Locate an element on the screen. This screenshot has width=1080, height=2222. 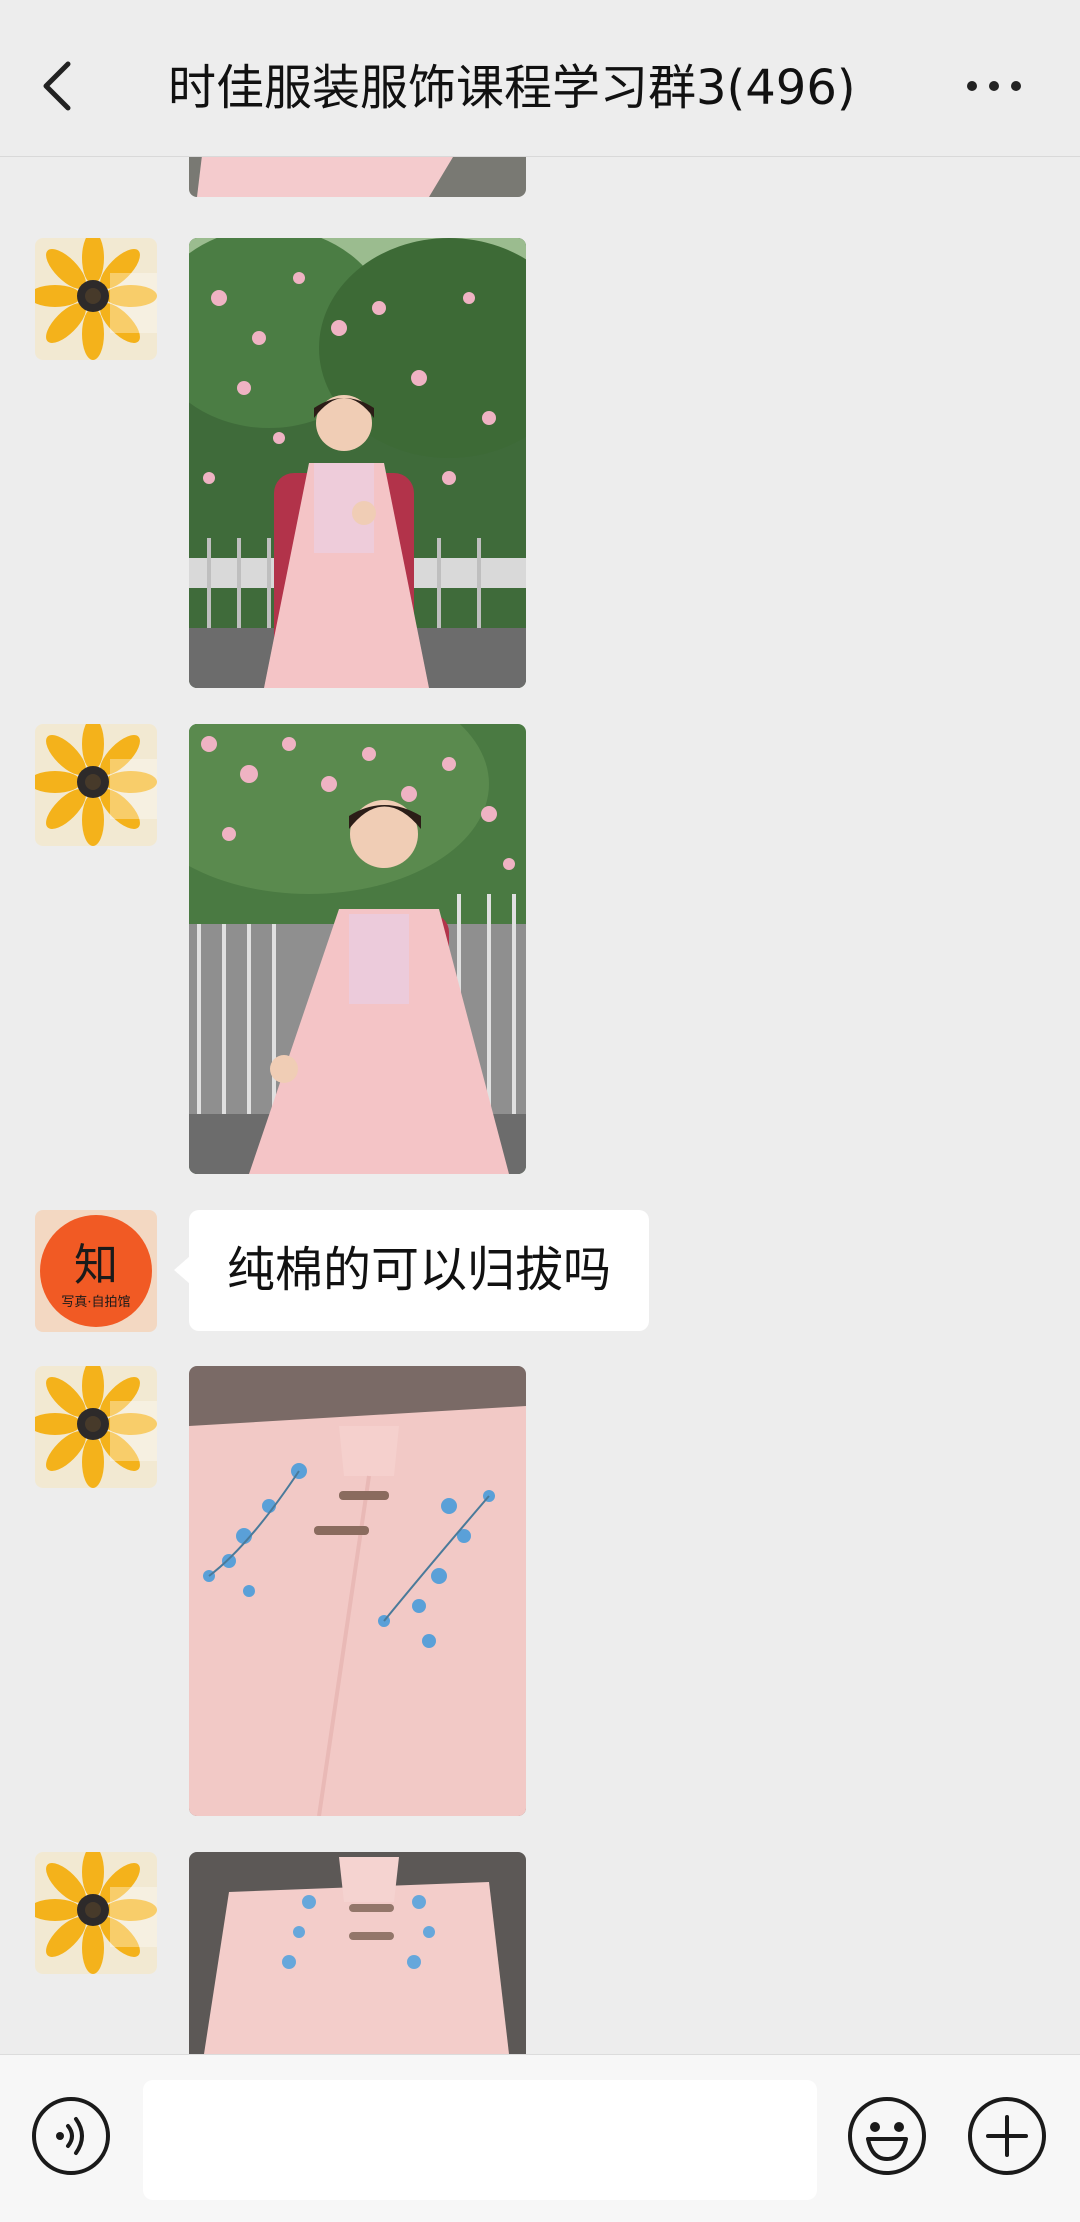
more-functions-button is located at coordinates (1007, 2136).